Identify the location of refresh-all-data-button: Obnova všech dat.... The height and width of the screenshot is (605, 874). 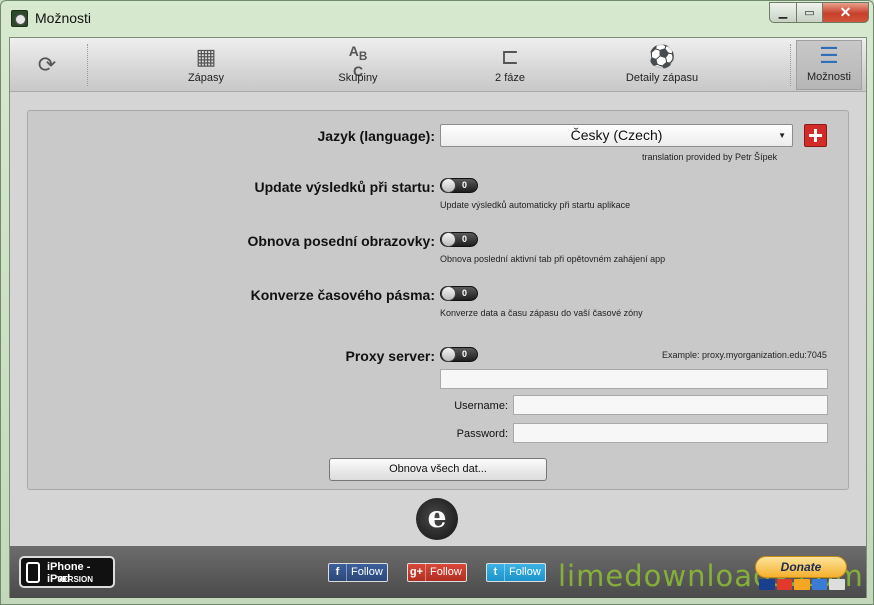
(438, 469).